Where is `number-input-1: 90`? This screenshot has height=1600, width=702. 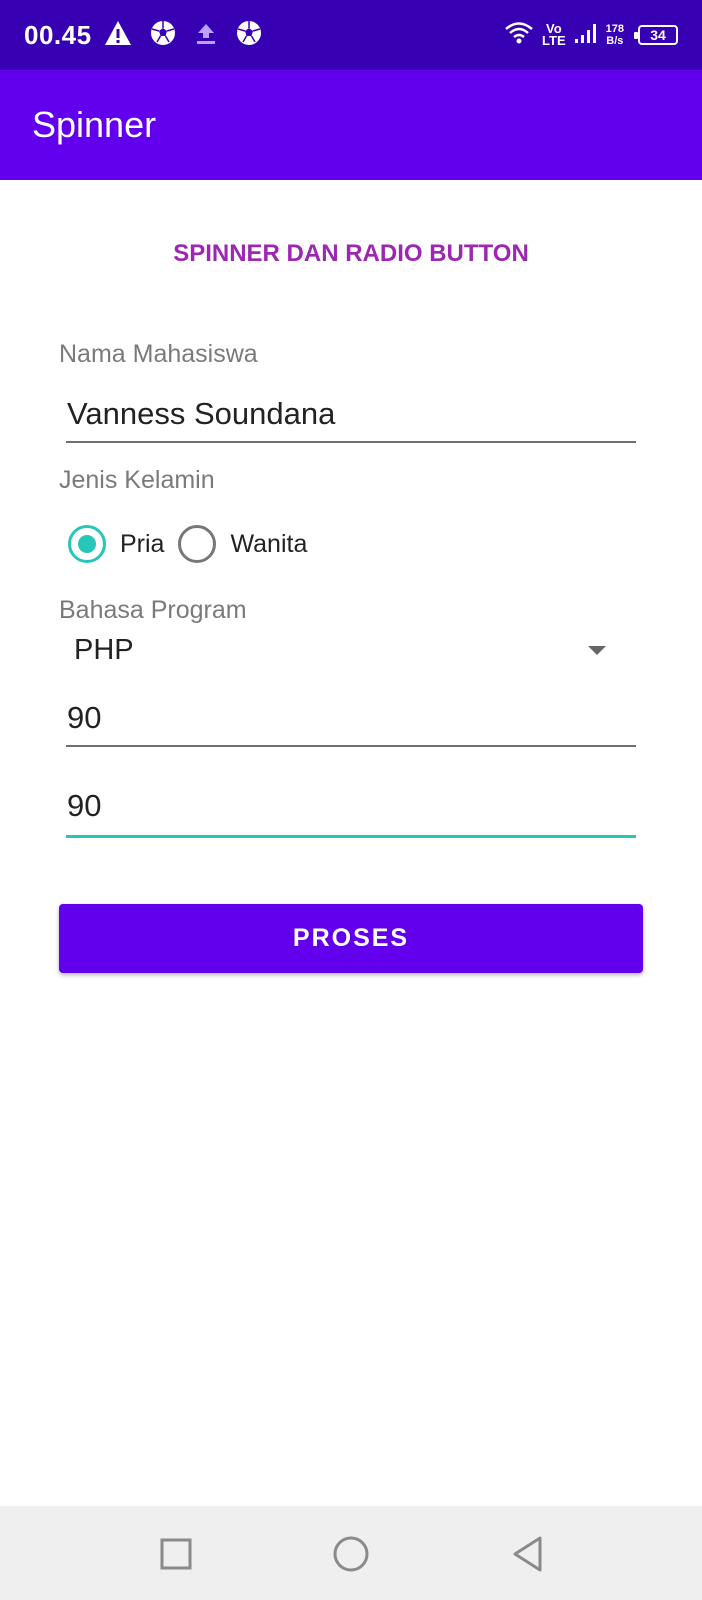 number-input-1: 90 is located at coordinates (351, 723).